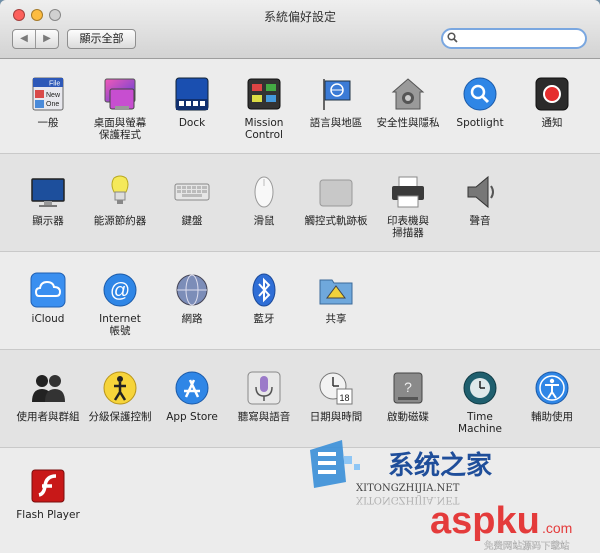 The height and width of the screenshot is (553, 600). What do you see at coordinates (480, 388) in the screenshot?
I see `time-machine-icon` at bounding box center [480, 388].